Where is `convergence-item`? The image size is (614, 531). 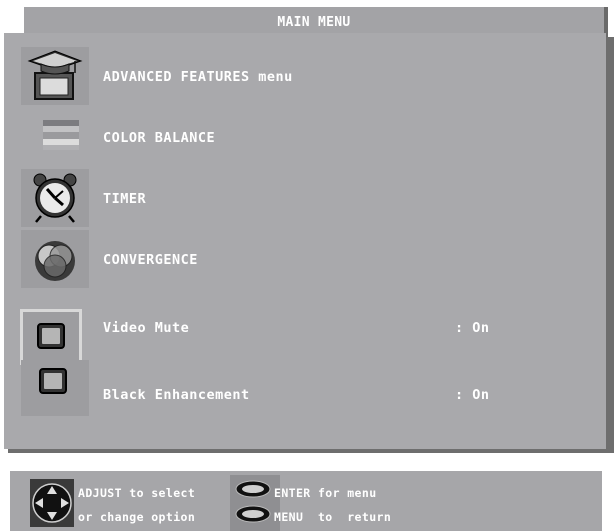 convergence-item is located at coordinates (55, 259).